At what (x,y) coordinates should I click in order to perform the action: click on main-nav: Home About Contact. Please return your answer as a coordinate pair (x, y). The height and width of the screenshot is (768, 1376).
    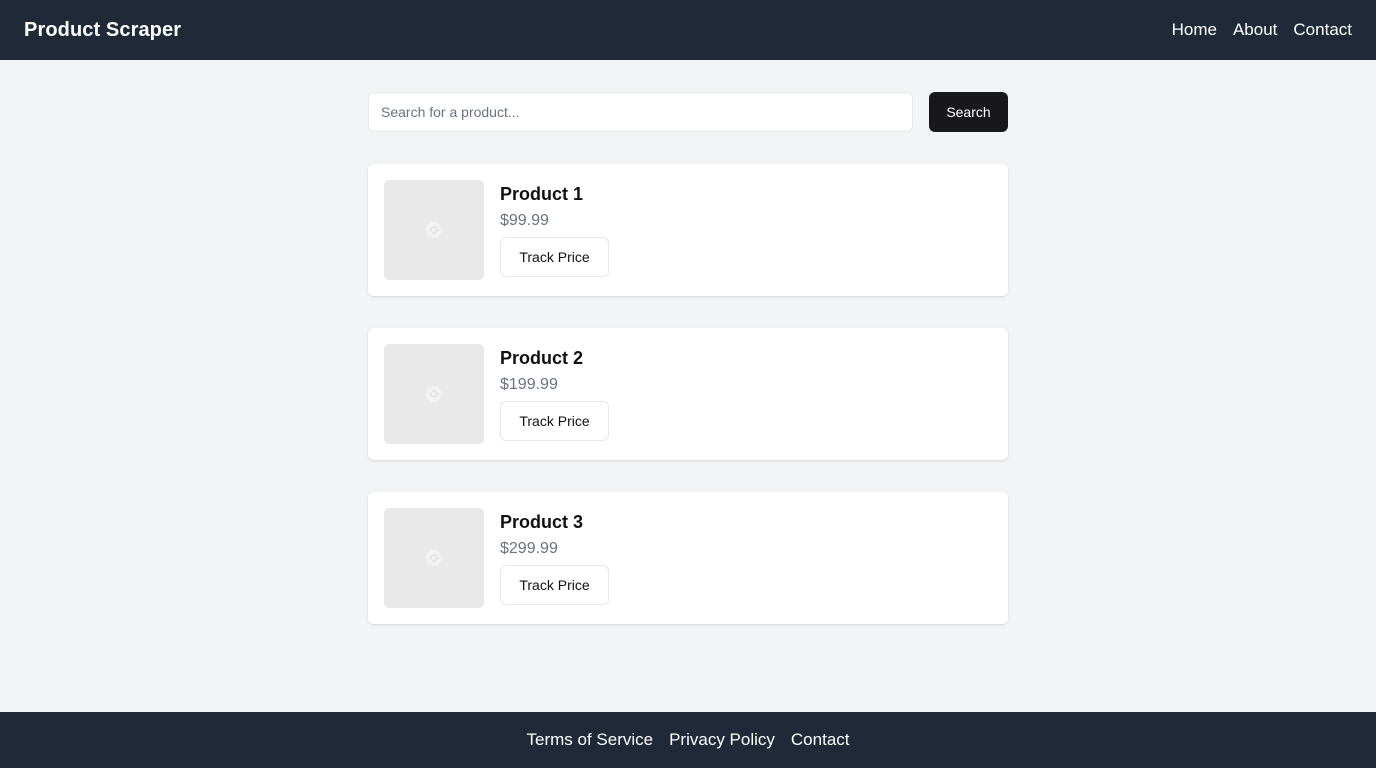
    Looking at the image, I should click on (1262, 30).